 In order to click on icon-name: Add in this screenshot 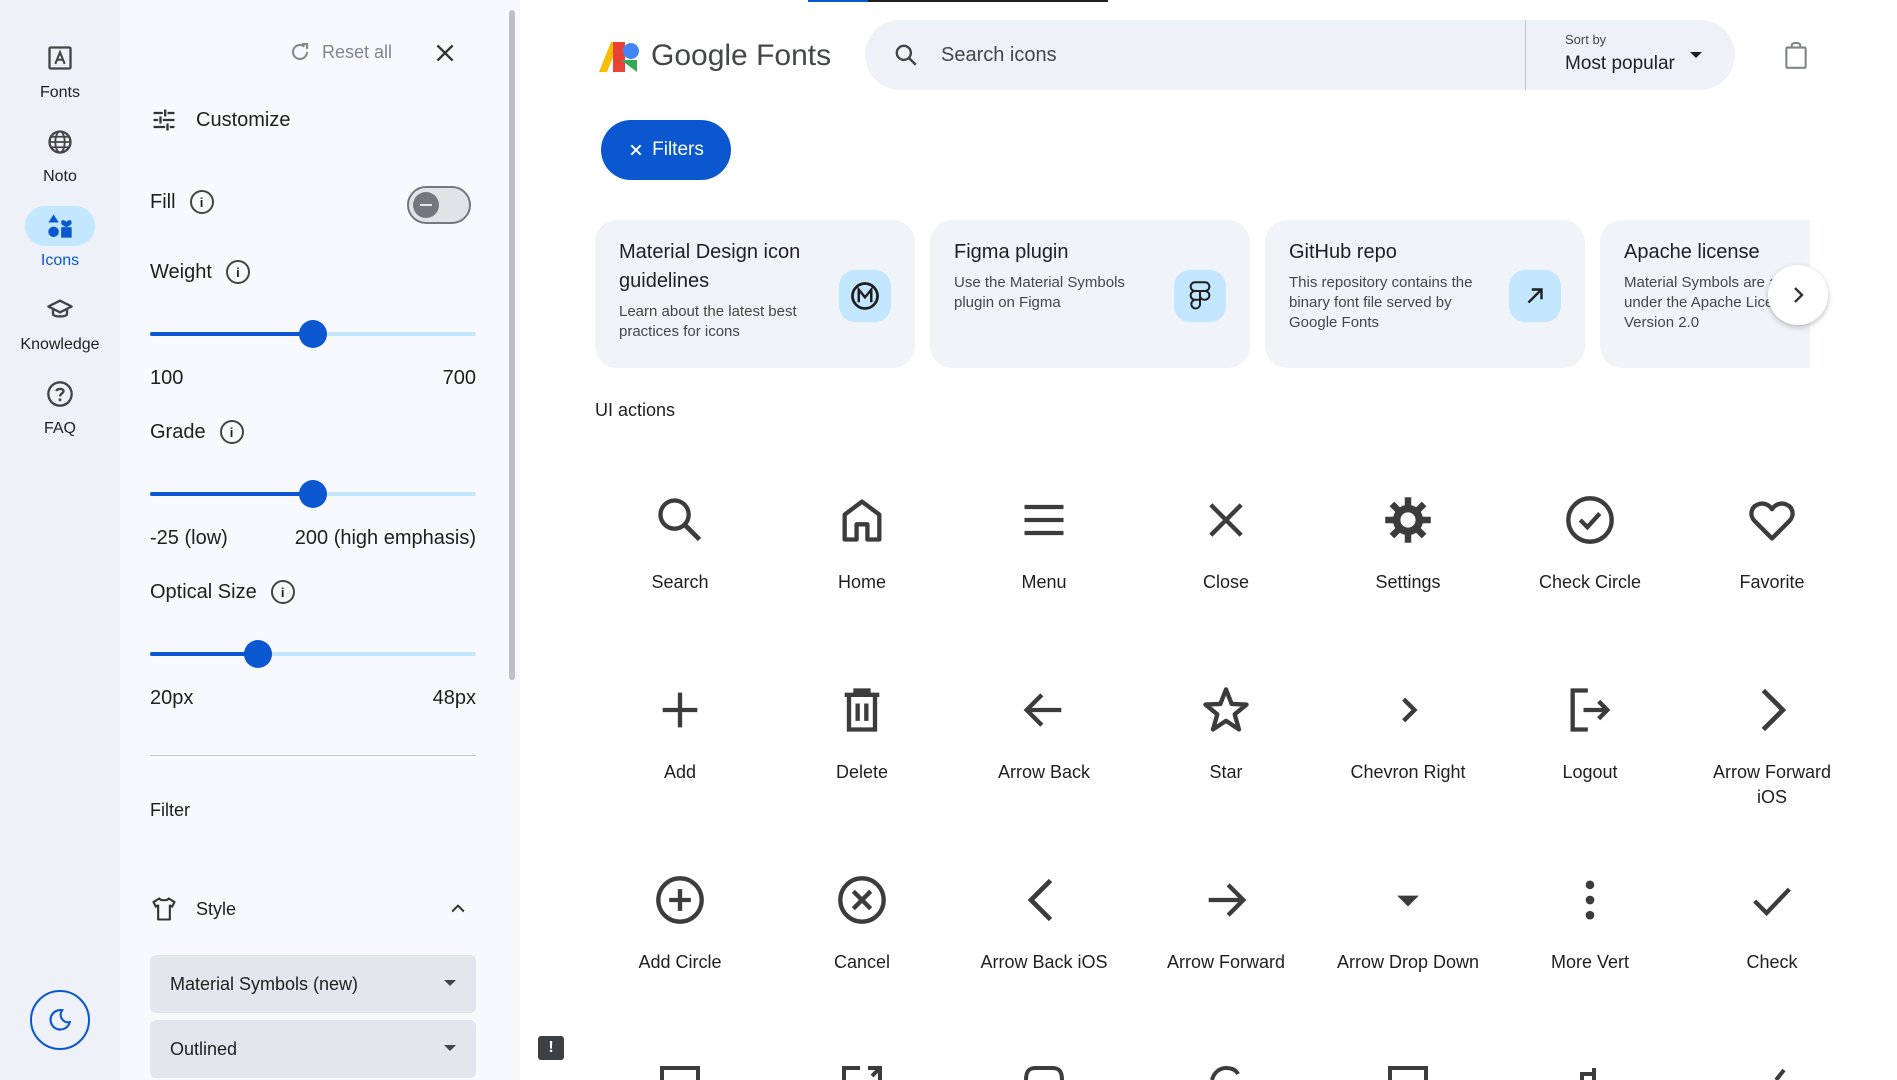, I will do `click(680, 772)`.